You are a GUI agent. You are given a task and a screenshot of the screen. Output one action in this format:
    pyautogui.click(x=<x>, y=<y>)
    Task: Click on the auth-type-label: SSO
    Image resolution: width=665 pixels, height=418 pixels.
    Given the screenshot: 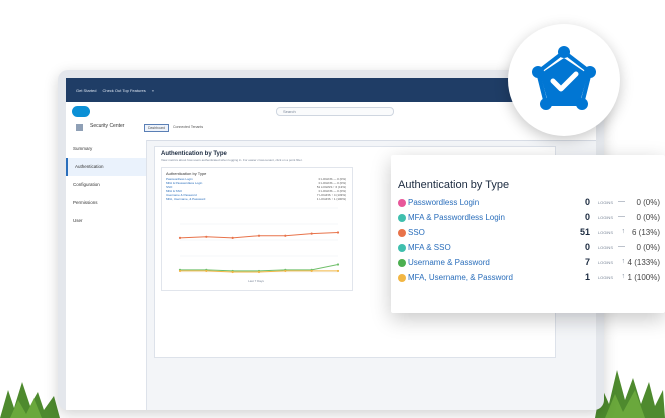 What is the action you would take?
    pyautogui.click(x=416, y=232)
    